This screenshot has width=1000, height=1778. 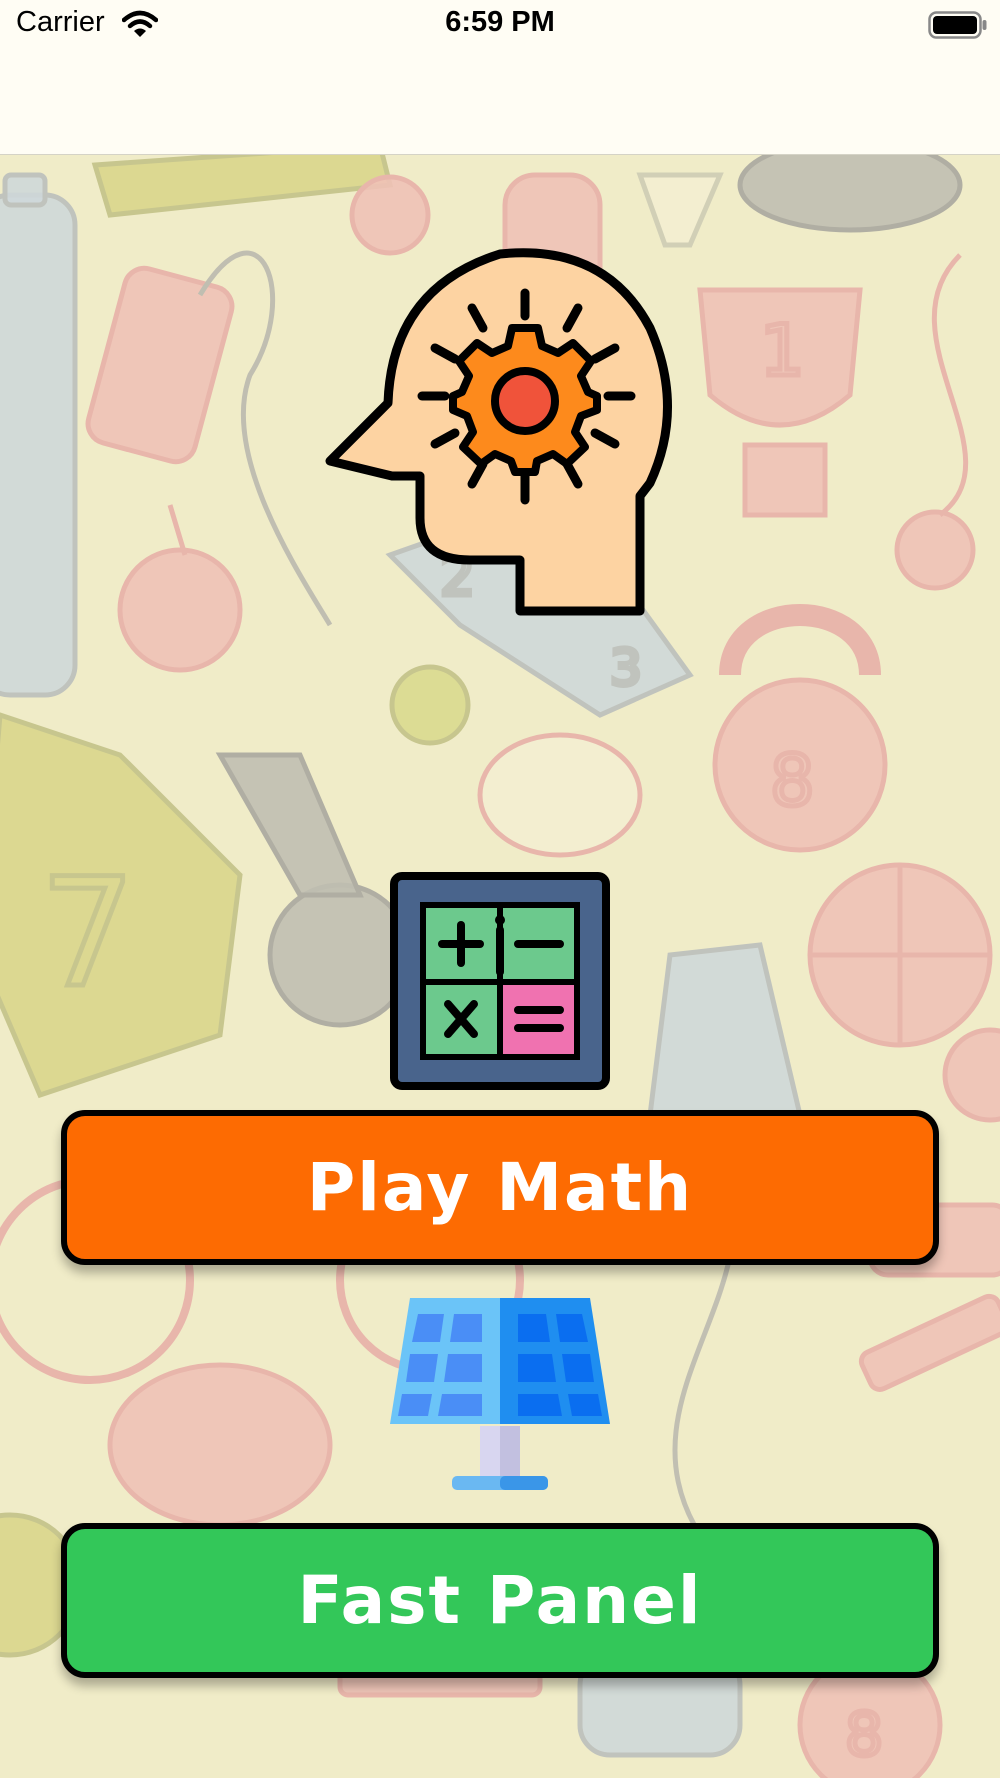 What do you see at coordinates (498, 432) in the screenshot?
I see `head-with-gear-icon` at bounding box center [498, 432].